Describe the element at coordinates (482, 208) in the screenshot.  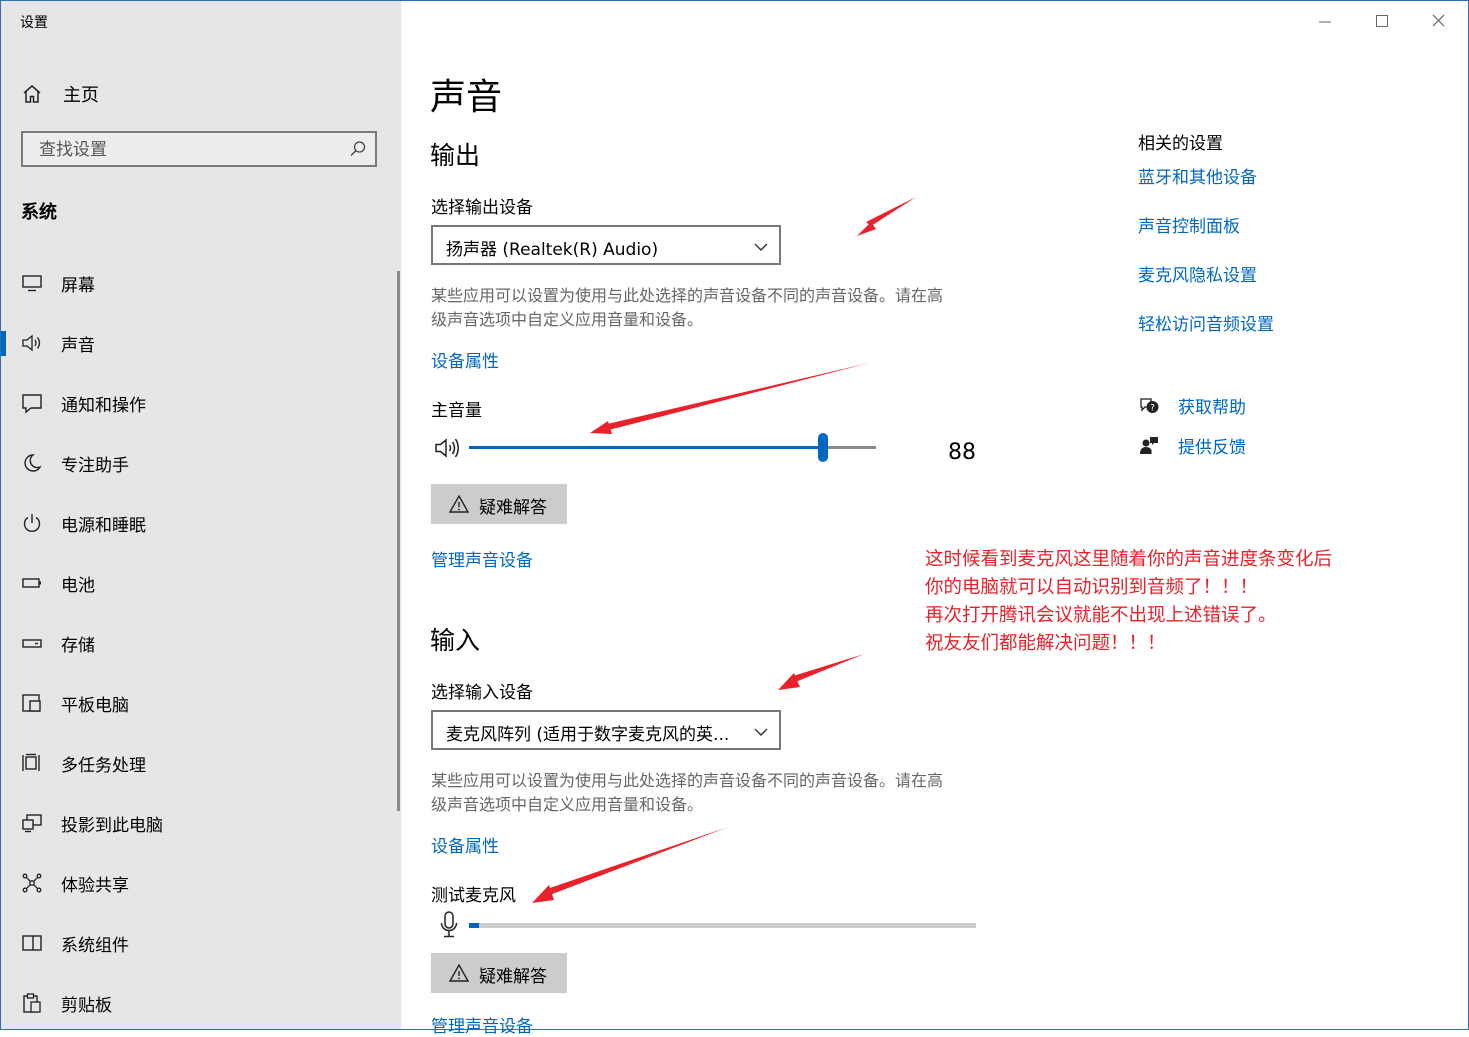
I see `output-device-label: 选择输出设备` at that location.